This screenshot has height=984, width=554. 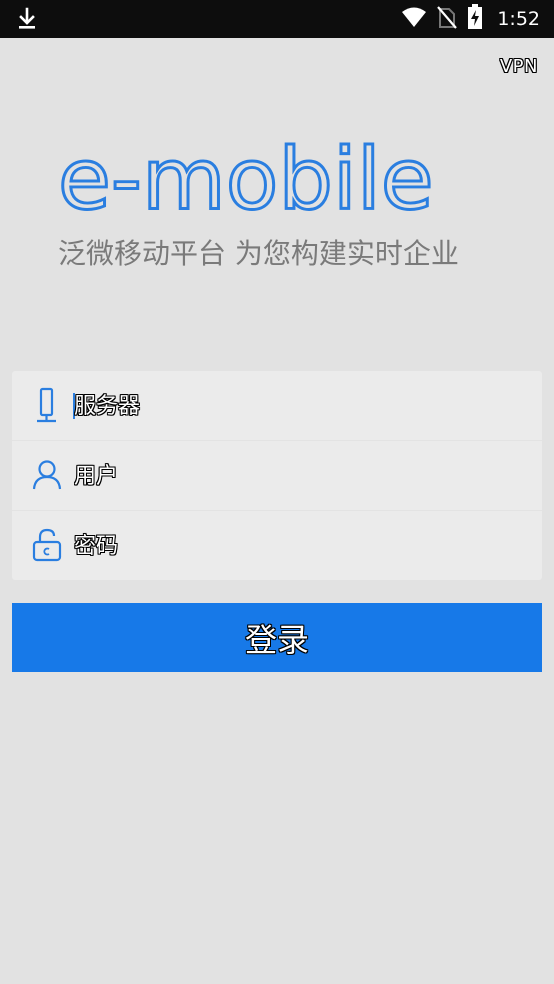 I want to click on slogan: 泛微移动平台 为您构建实时企业, so click(x=258, y=253).